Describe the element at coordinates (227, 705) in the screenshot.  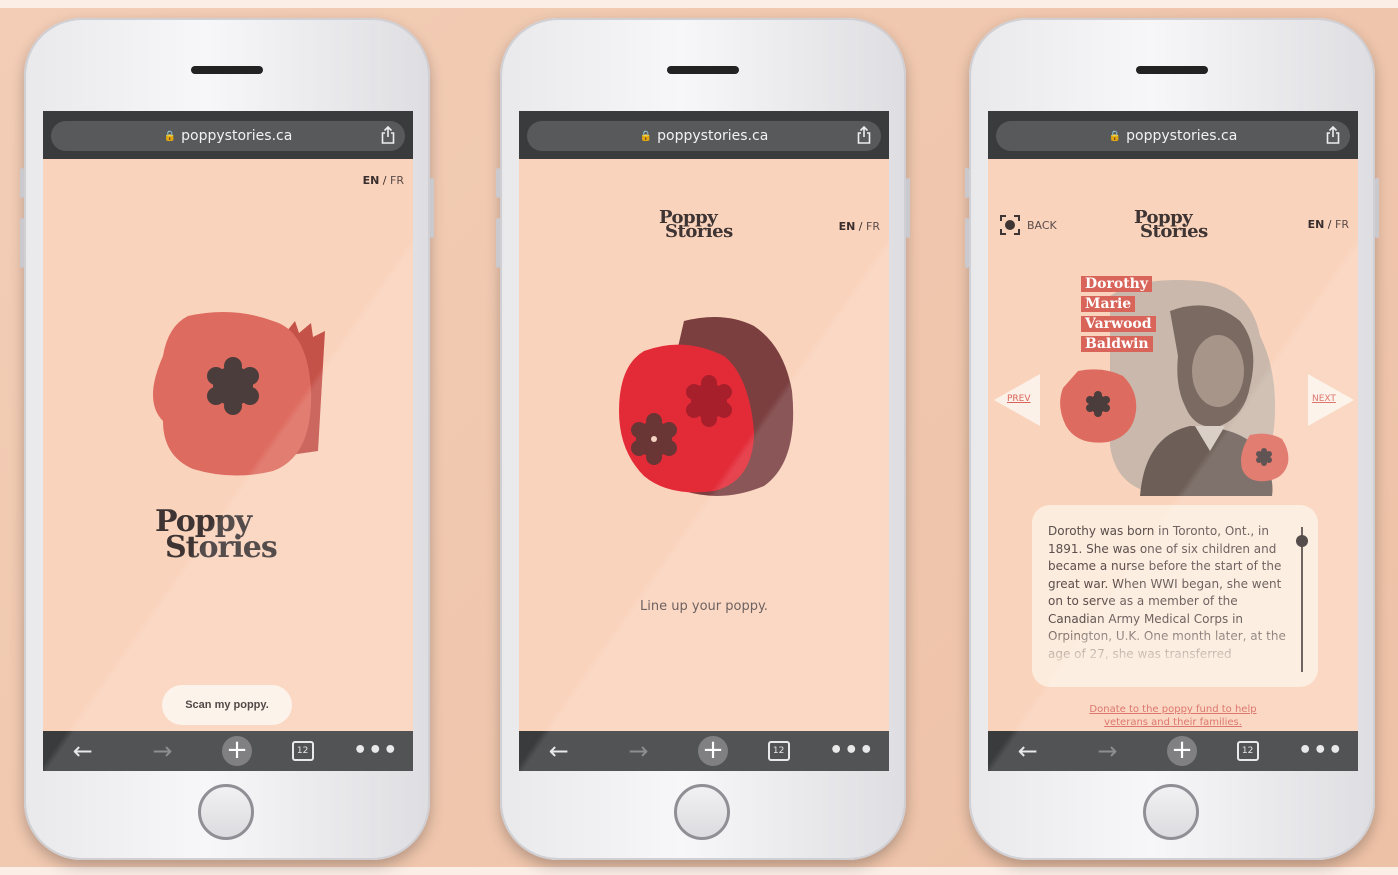
I see `scan-my-poppy-button: Scan my poppy.` at that location.